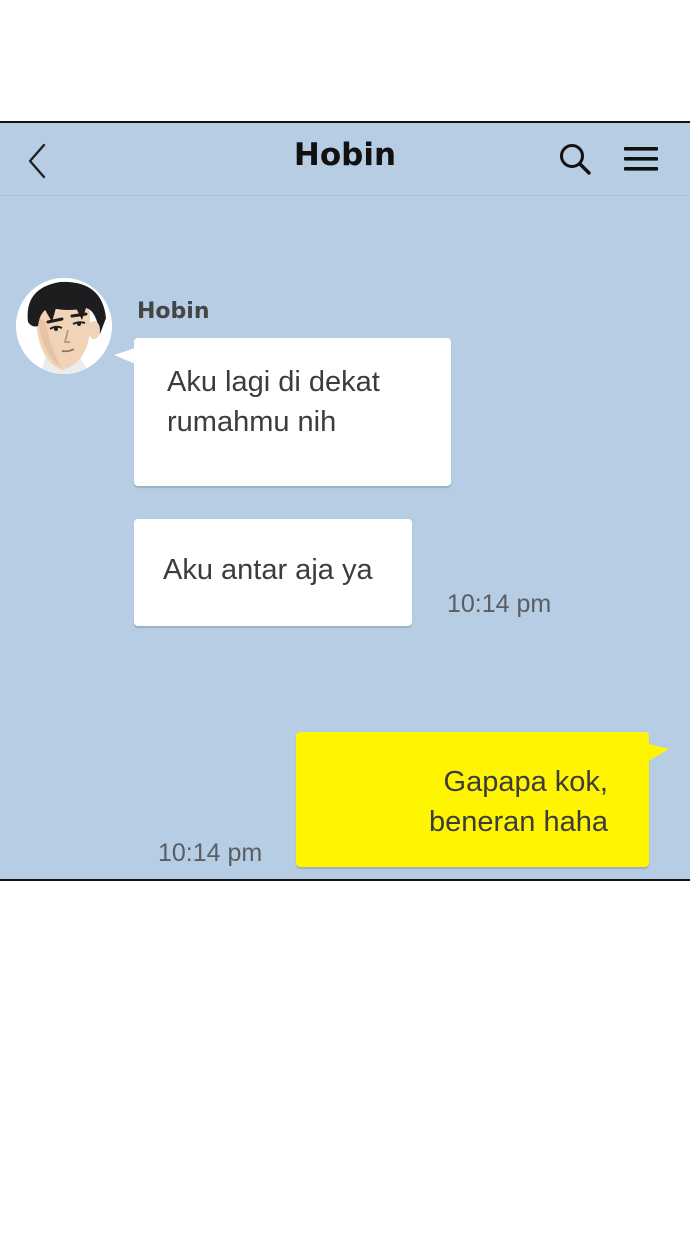 This screenshot has height=1240, width=690. I want to click on message-text: Aku antar aja ya, so click(268, 570).